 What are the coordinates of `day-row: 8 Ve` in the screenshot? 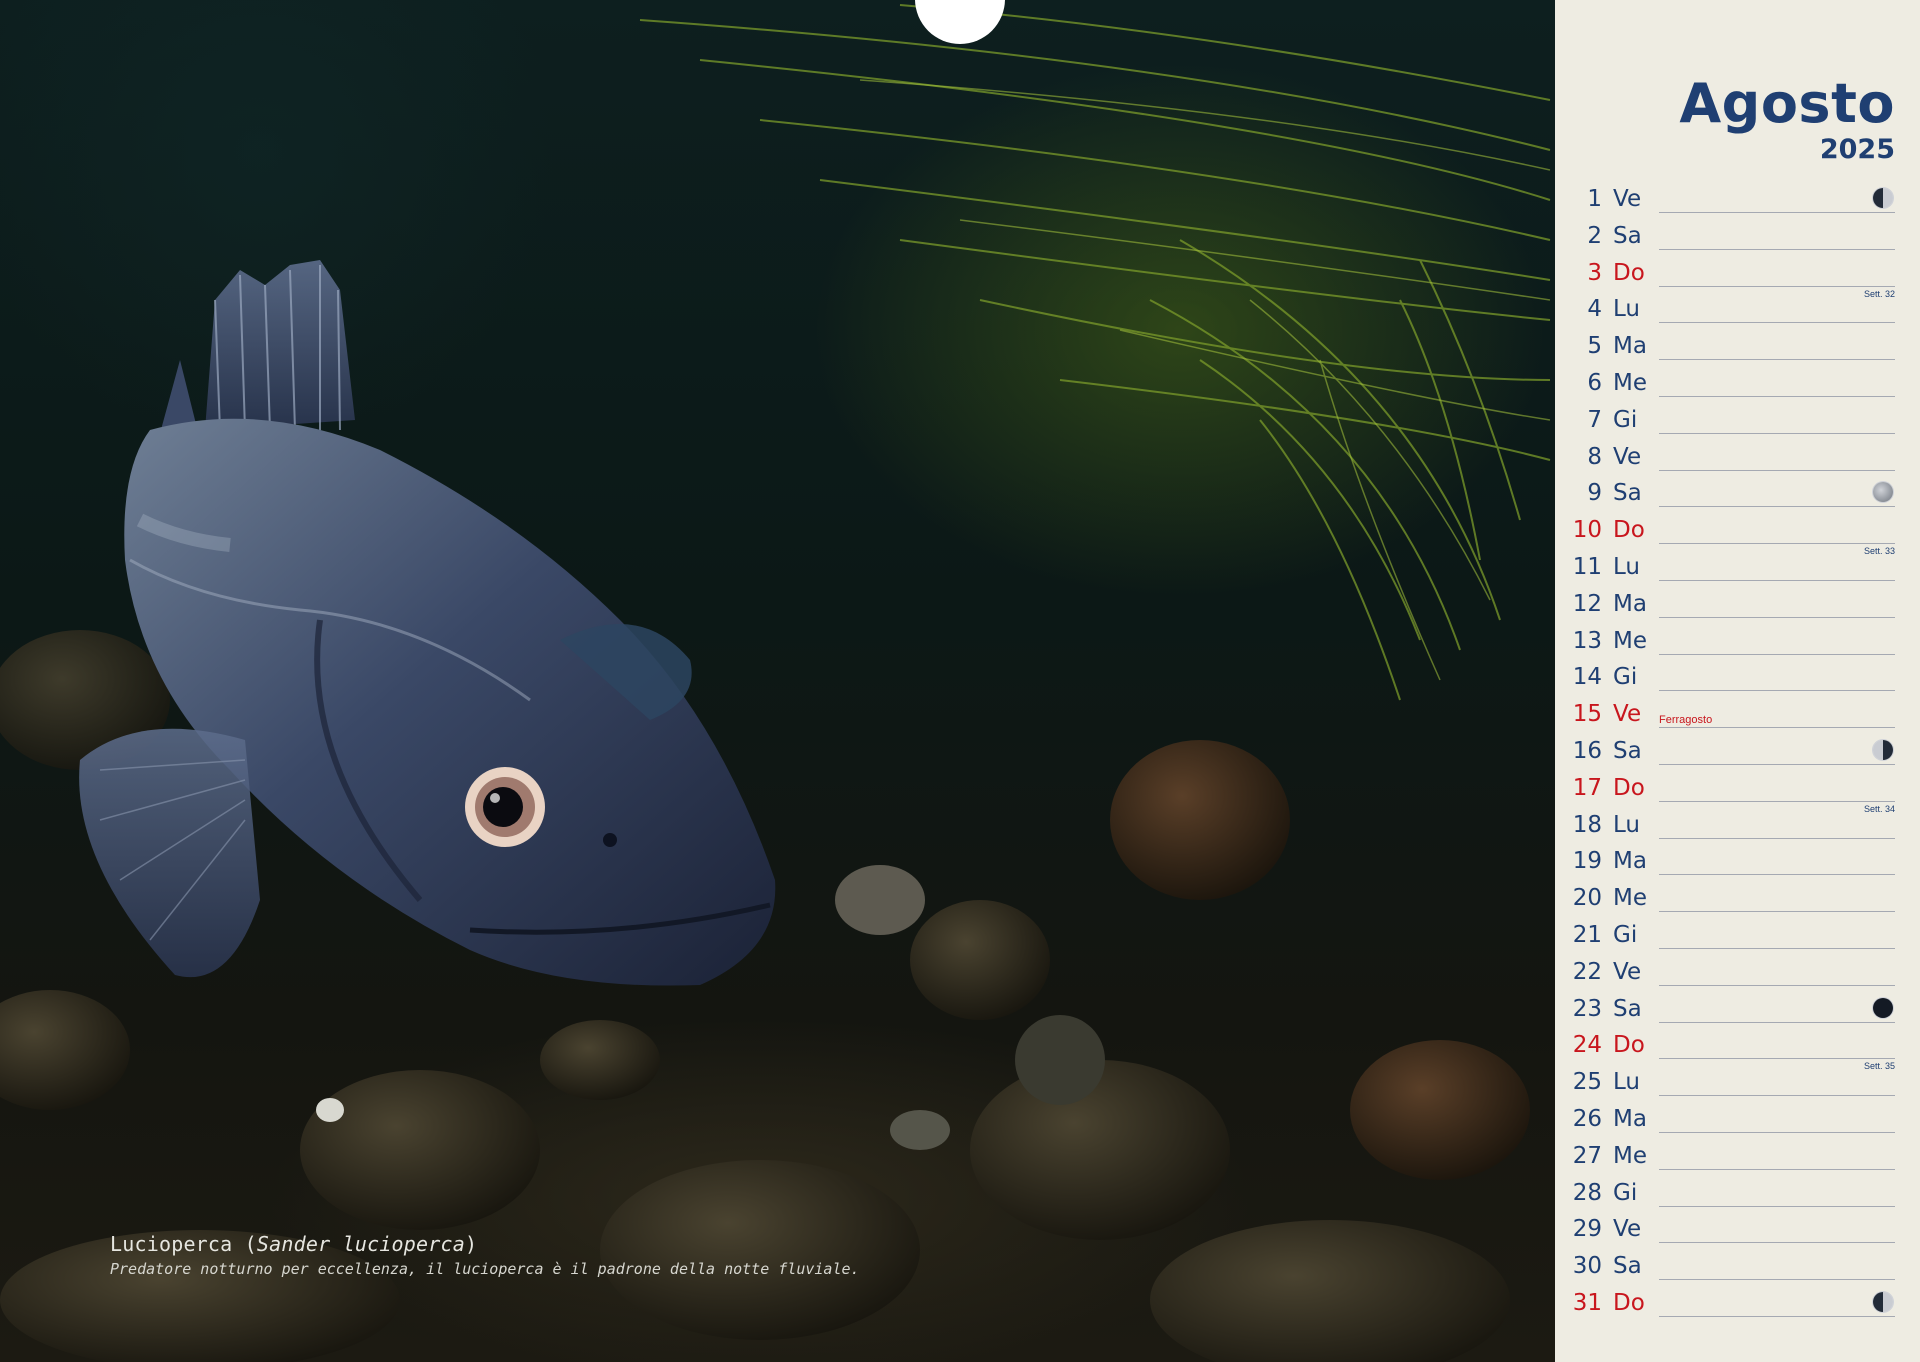 It's located at (1737, 458).